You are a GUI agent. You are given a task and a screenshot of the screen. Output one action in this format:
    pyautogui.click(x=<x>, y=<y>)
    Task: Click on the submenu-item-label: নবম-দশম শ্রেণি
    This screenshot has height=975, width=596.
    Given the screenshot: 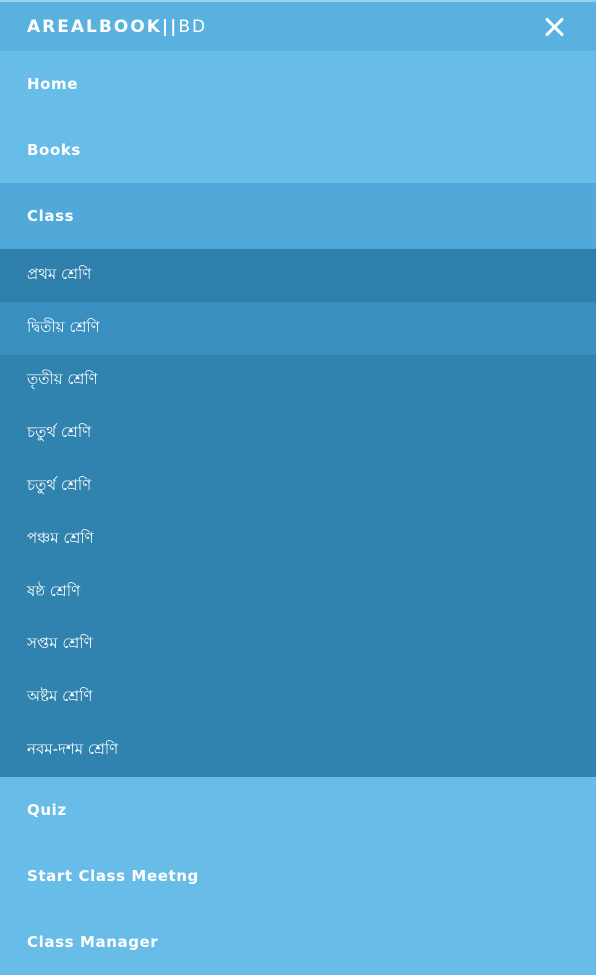 What is the action you would take?
    pyautogui.click(x=73, y=749)
    